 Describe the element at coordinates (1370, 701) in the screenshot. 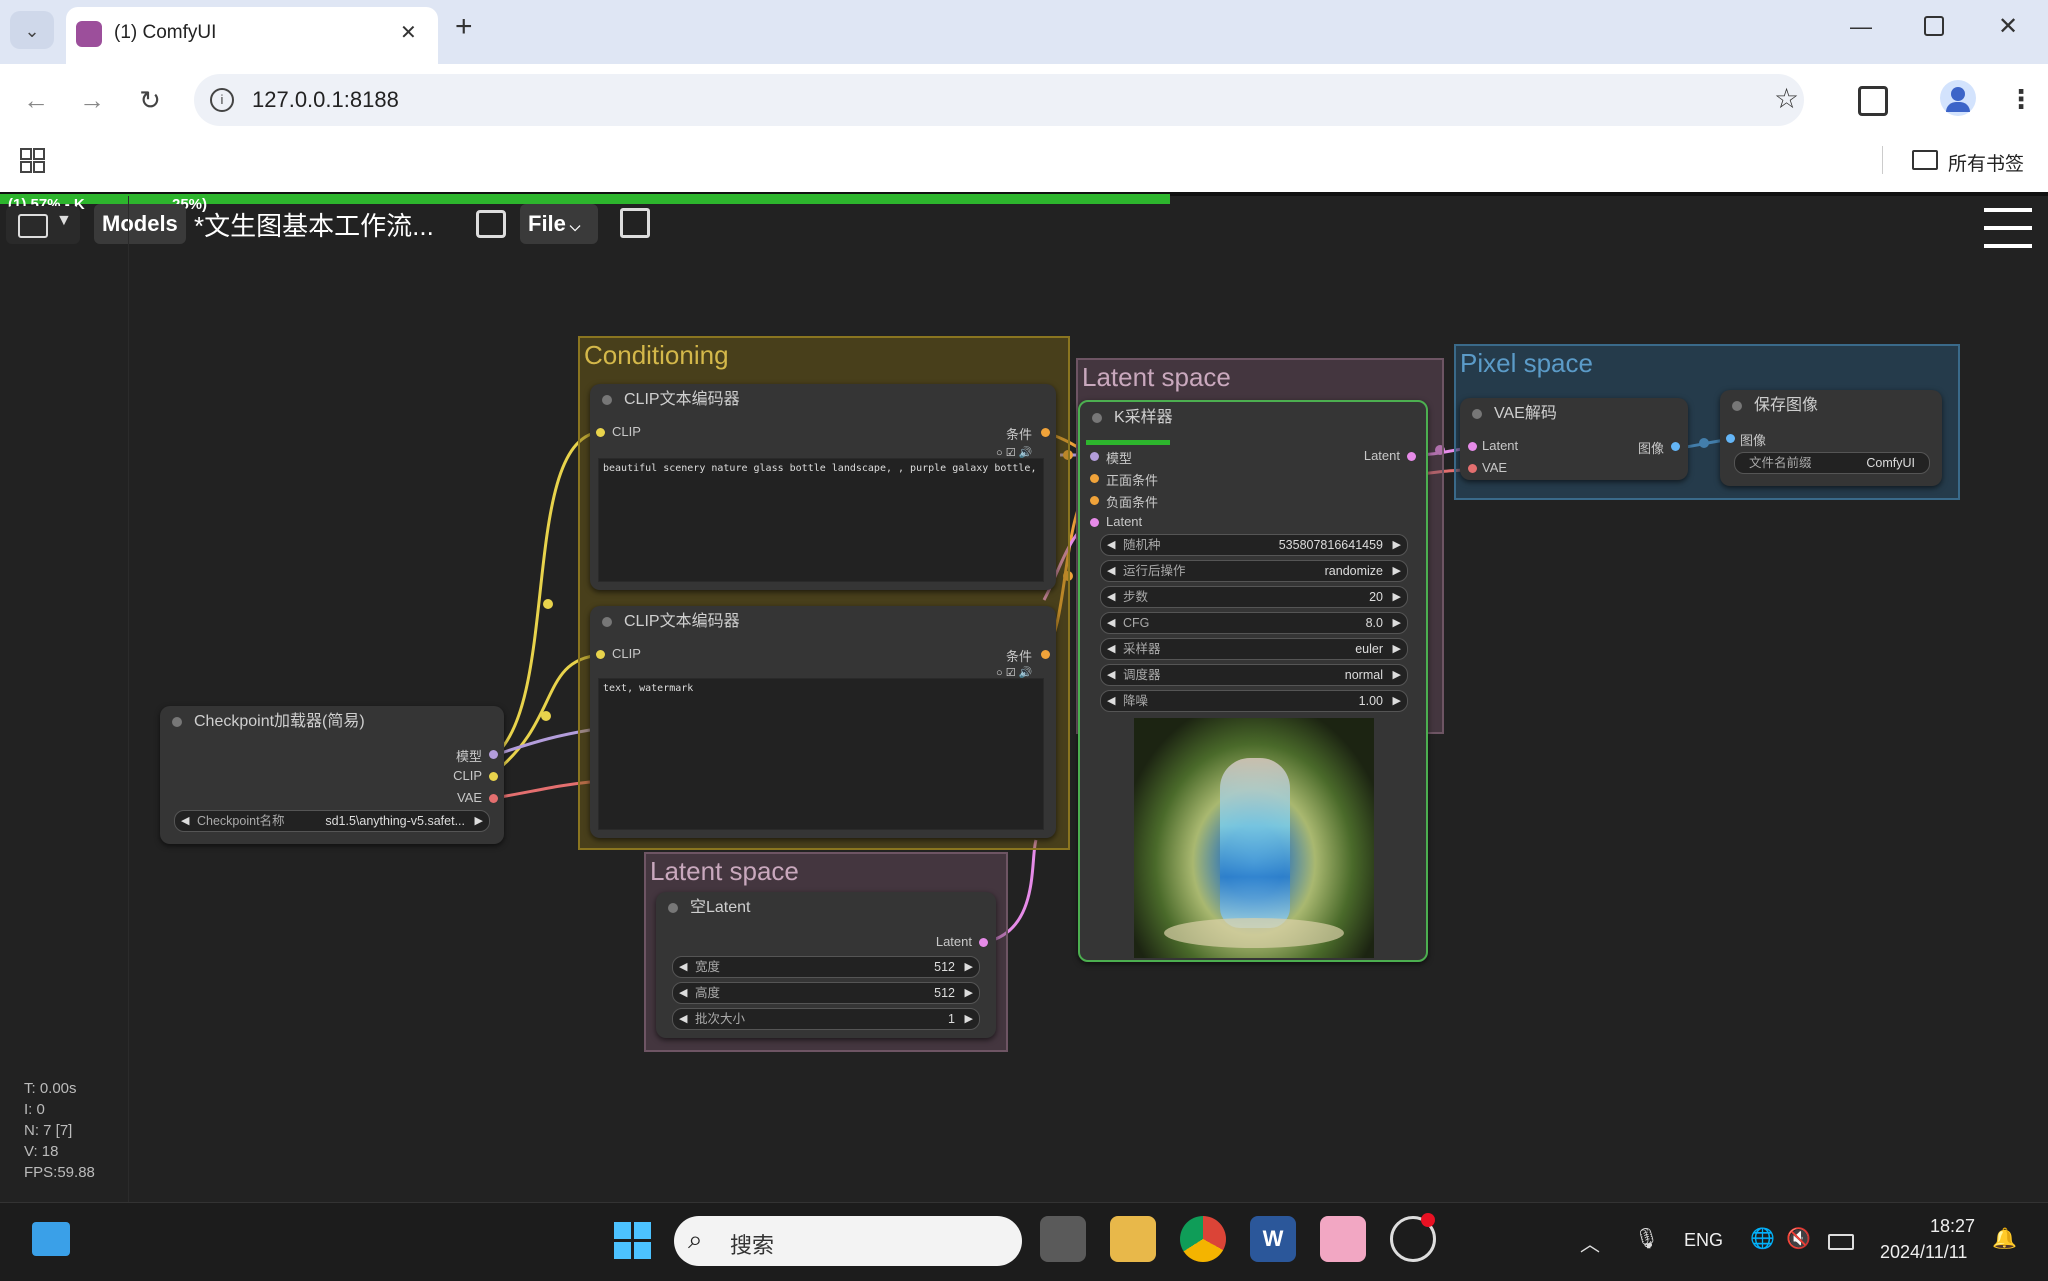

I see `widget-value: 1.00` at that location.